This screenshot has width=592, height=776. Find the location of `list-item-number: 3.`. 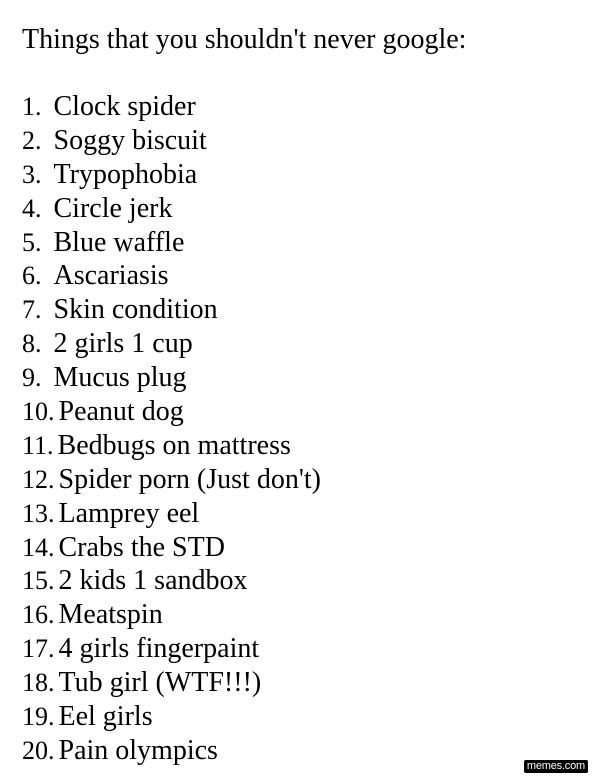

list-item-number: 3. is located at coordinates (32, 174).